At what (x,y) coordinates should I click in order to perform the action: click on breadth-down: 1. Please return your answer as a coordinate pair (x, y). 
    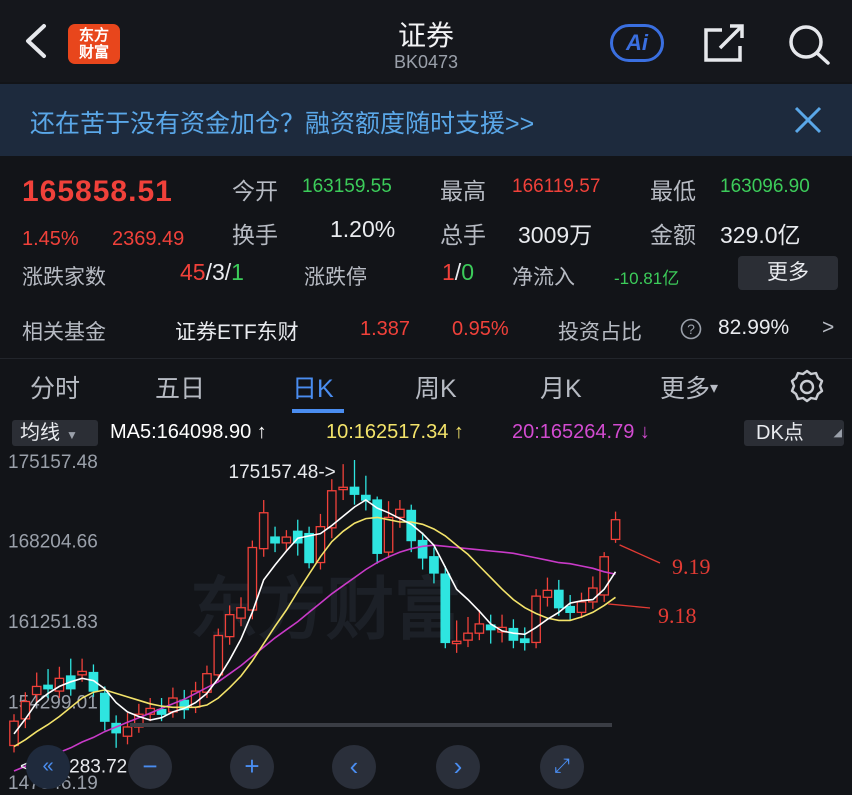
    Looking at the image, I should click on (237, 272).